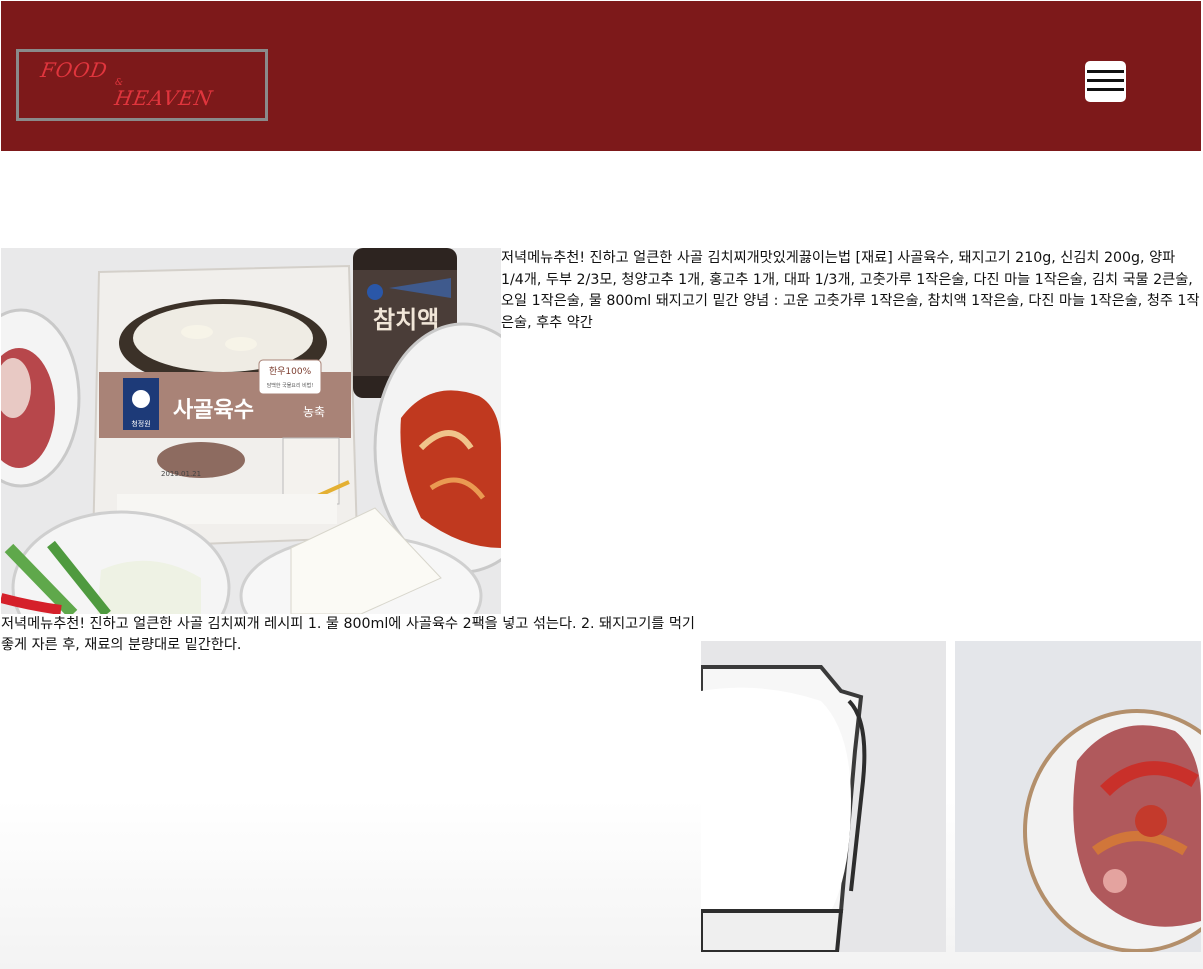  I want to click on pork-marinating-photo, so click(1078, 796).